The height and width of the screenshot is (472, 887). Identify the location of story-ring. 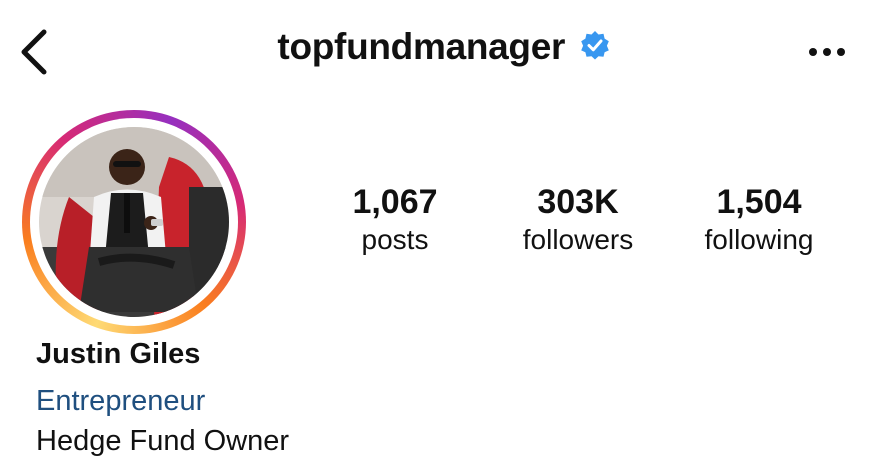
(134, 222).